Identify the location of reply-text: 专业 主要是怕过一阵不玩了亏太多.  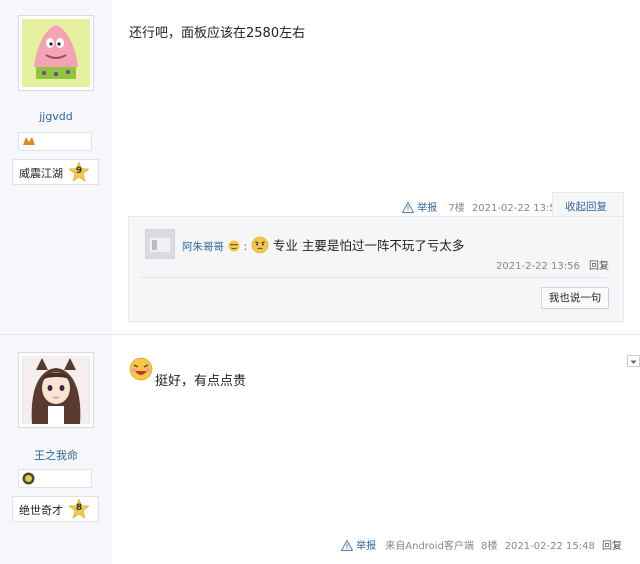
(368, 245).